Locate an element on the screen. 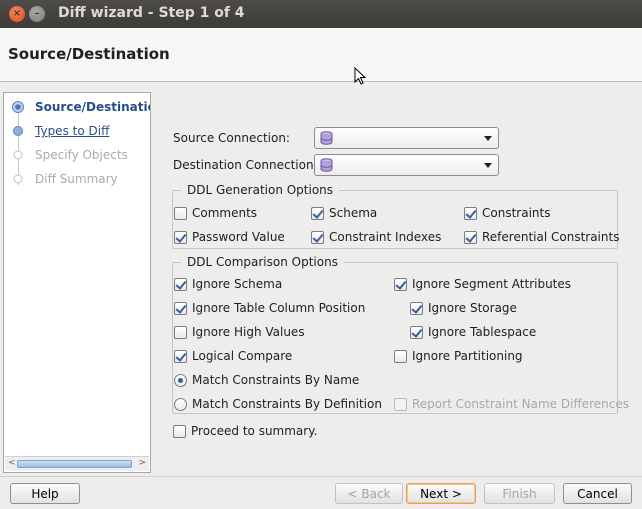  checkbox-label: Report Constraint Name Differences is located at coordinates (520, 404).